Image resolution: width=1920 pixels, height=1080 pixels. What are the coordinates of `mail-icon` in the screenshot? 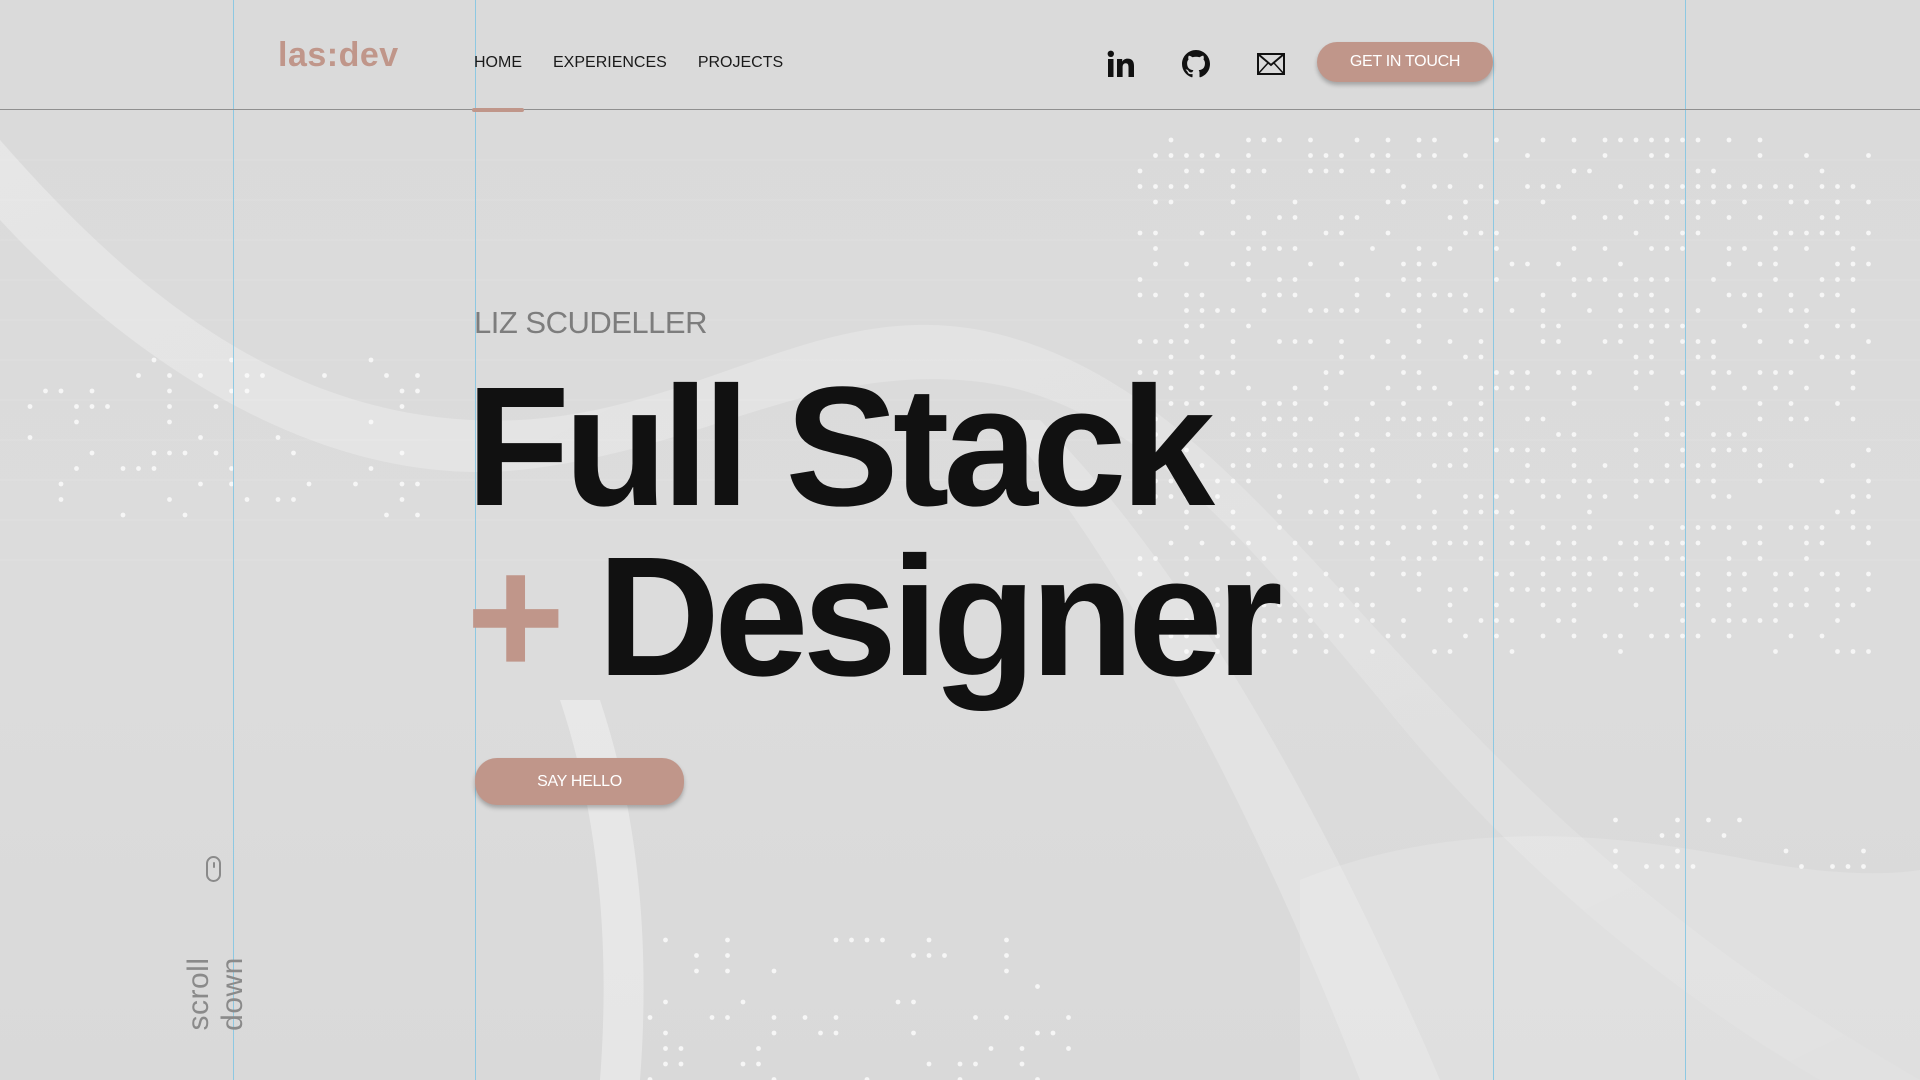 It's located at (1271, 64).